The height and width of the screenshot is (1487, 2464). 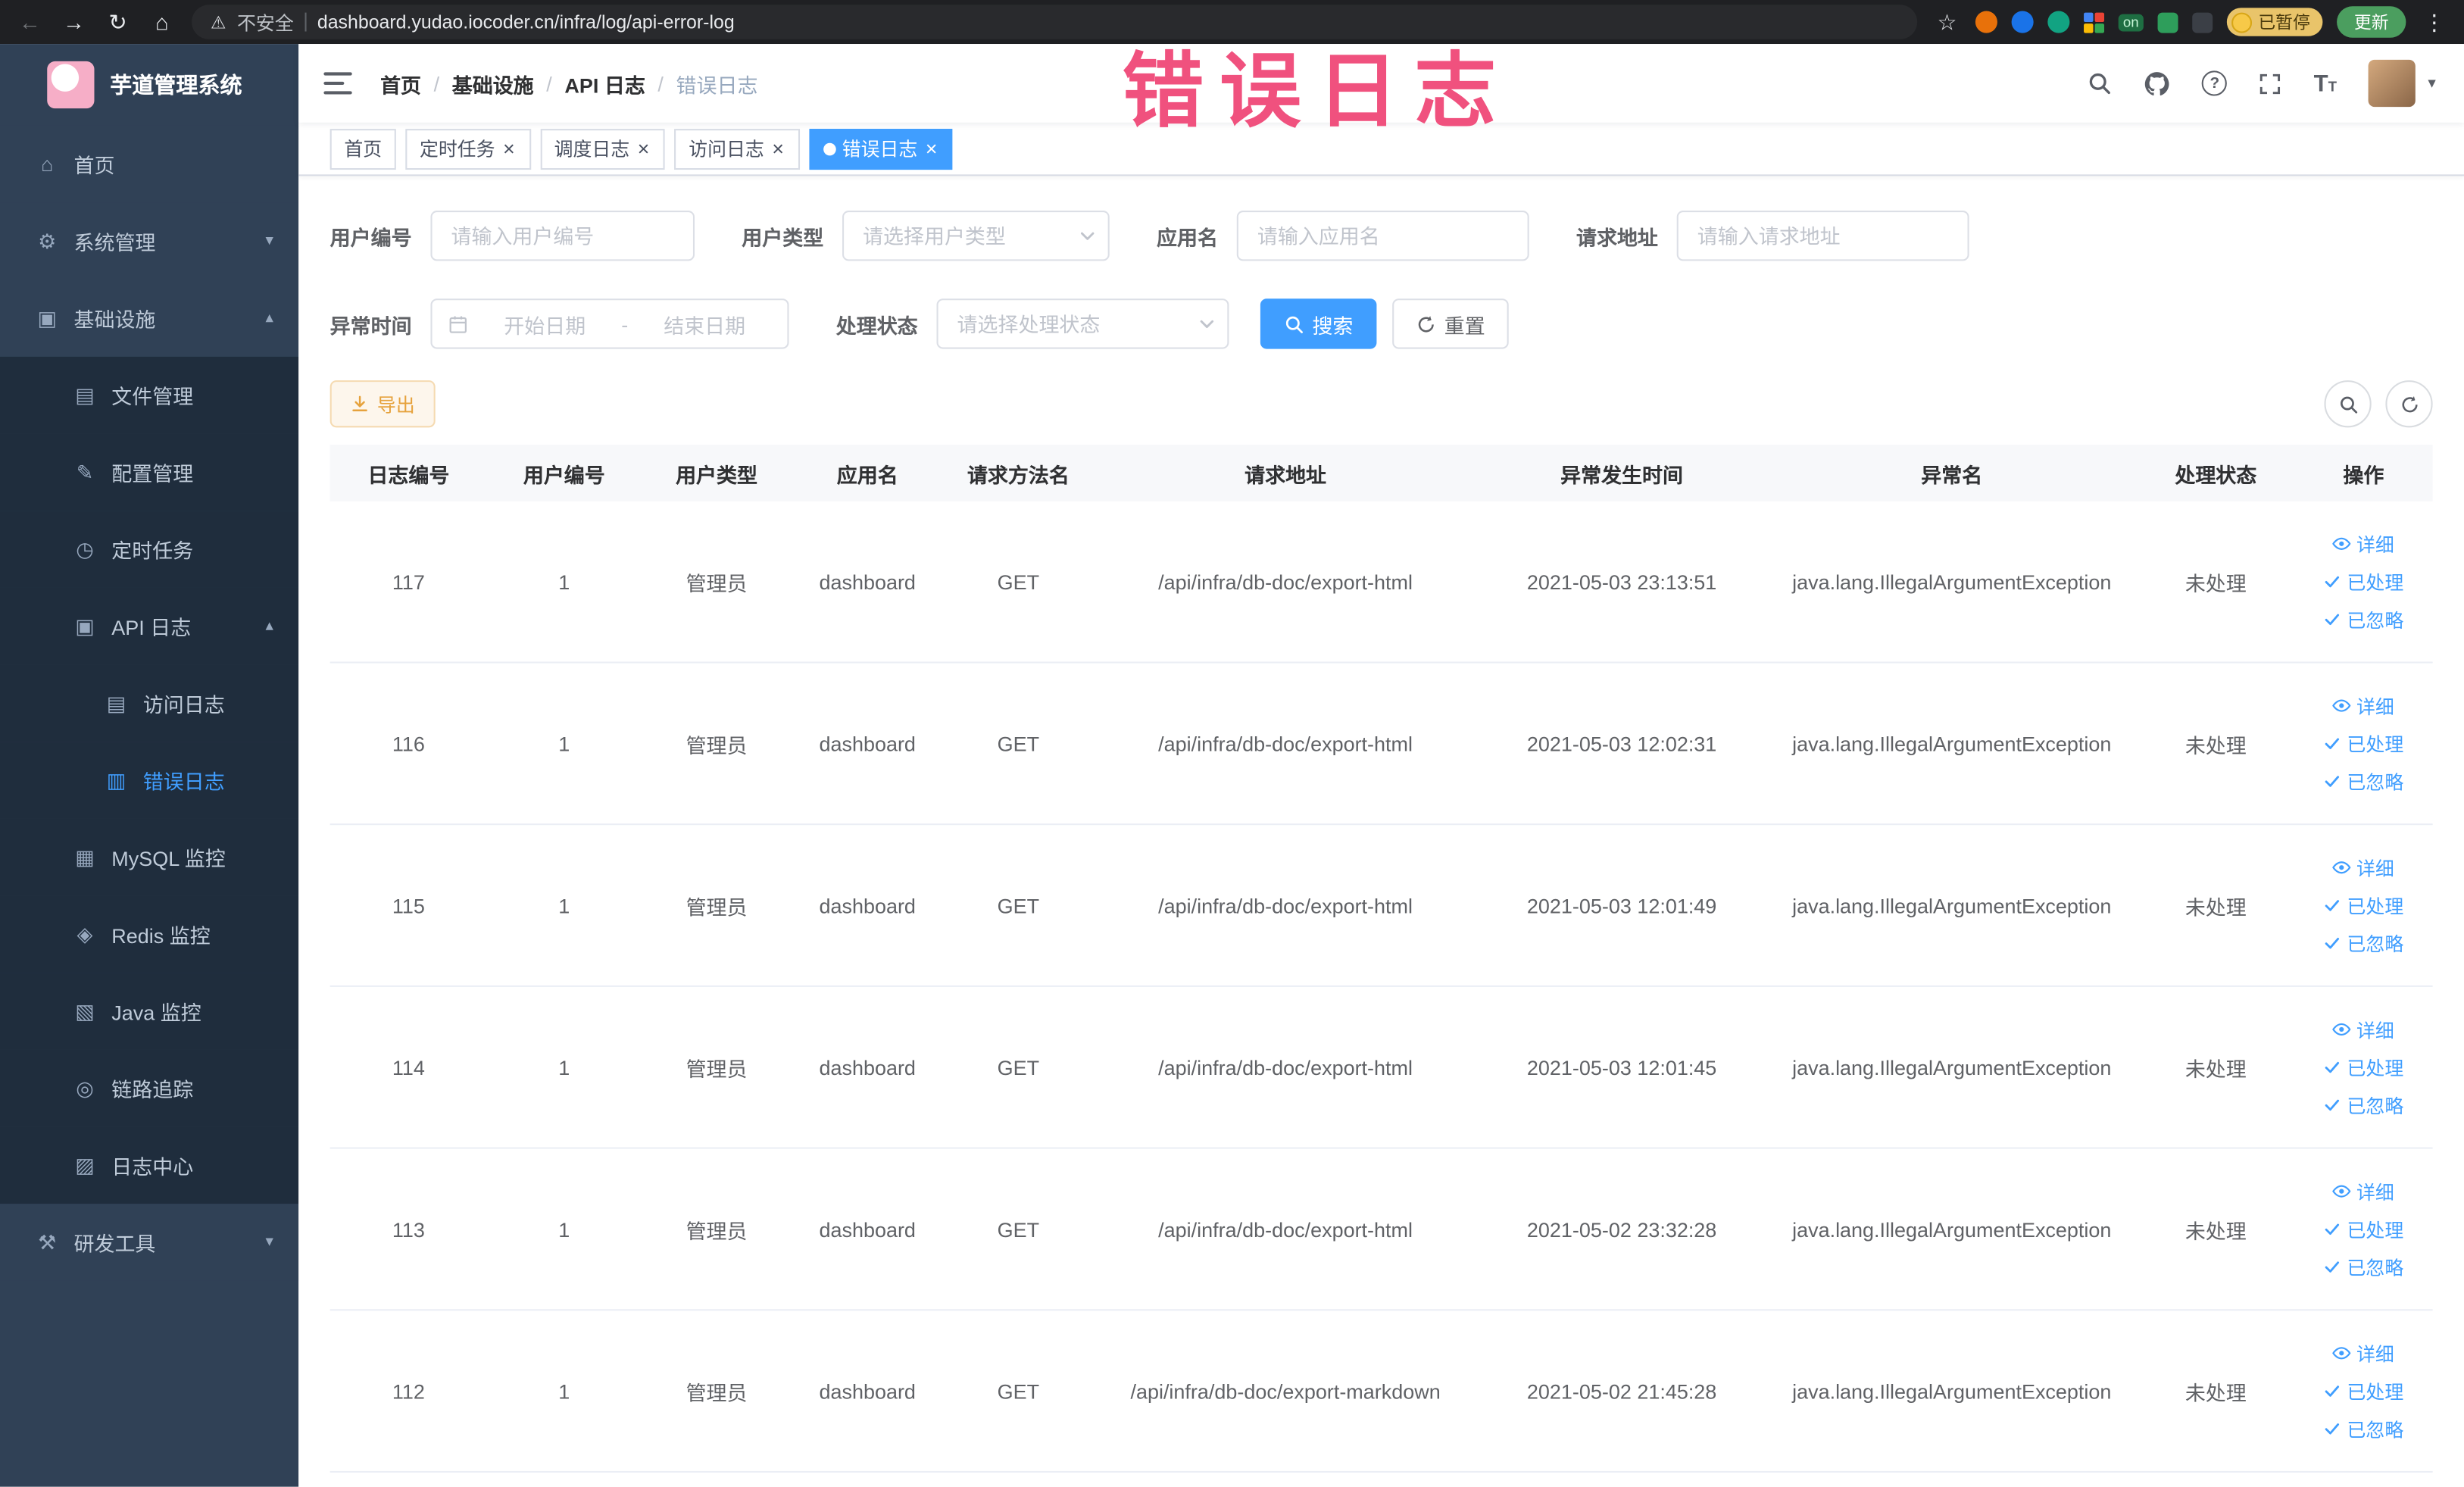 I want to click on reset-button: 重置, so click(x=1450, y=323).